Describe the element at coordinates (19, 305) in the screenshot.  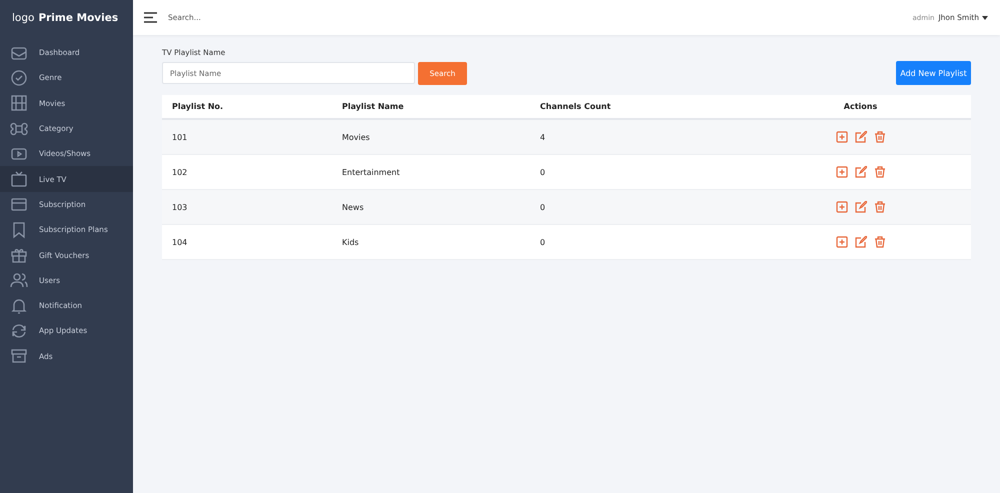
I see `bell-icon` at that location.